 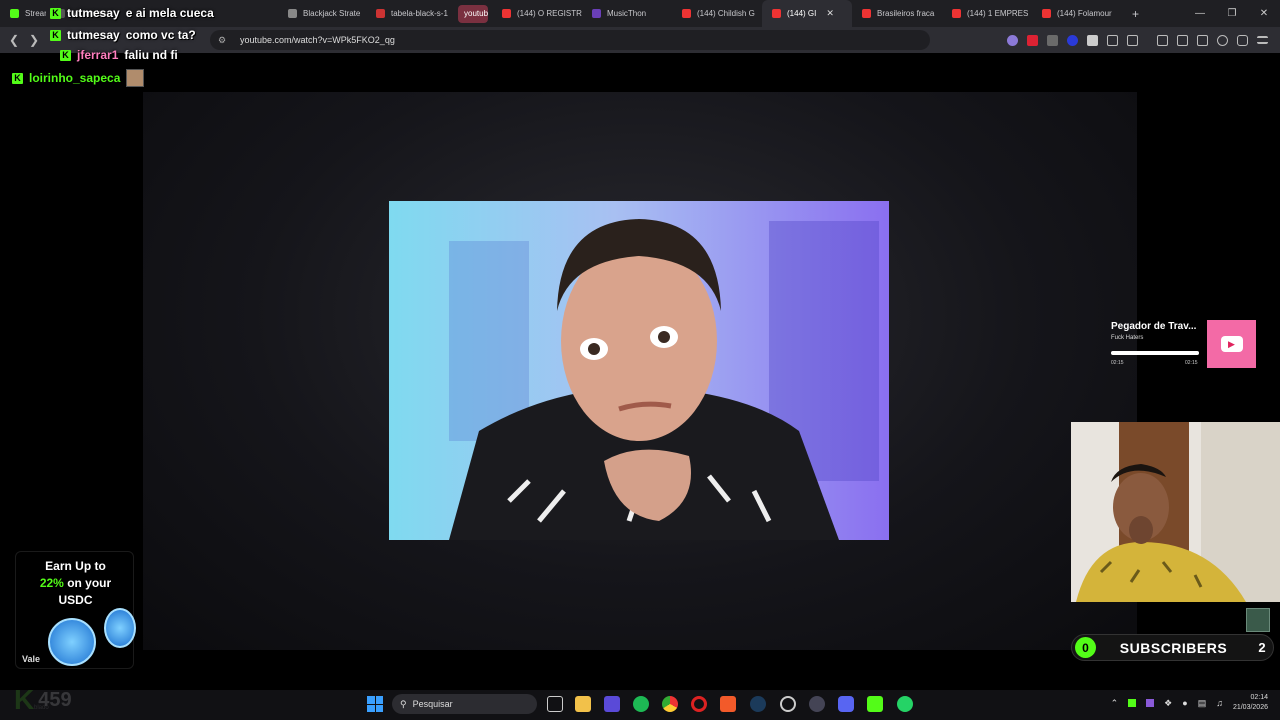 I want to click on task-view-icon, so click(x=555, y=704).